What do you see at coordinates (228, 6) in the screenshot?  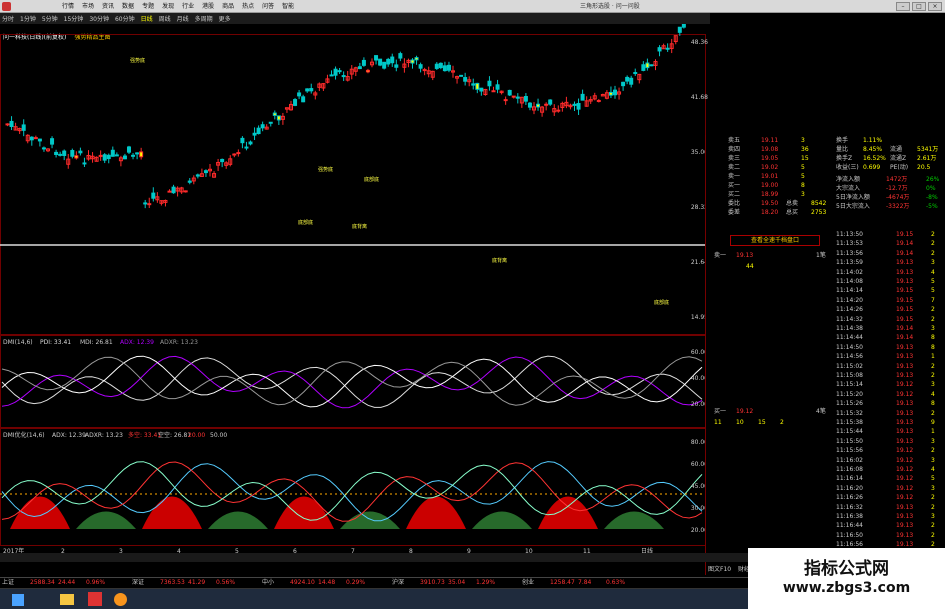 I see `menu-item: 商品` at bounding box center [228, 6].